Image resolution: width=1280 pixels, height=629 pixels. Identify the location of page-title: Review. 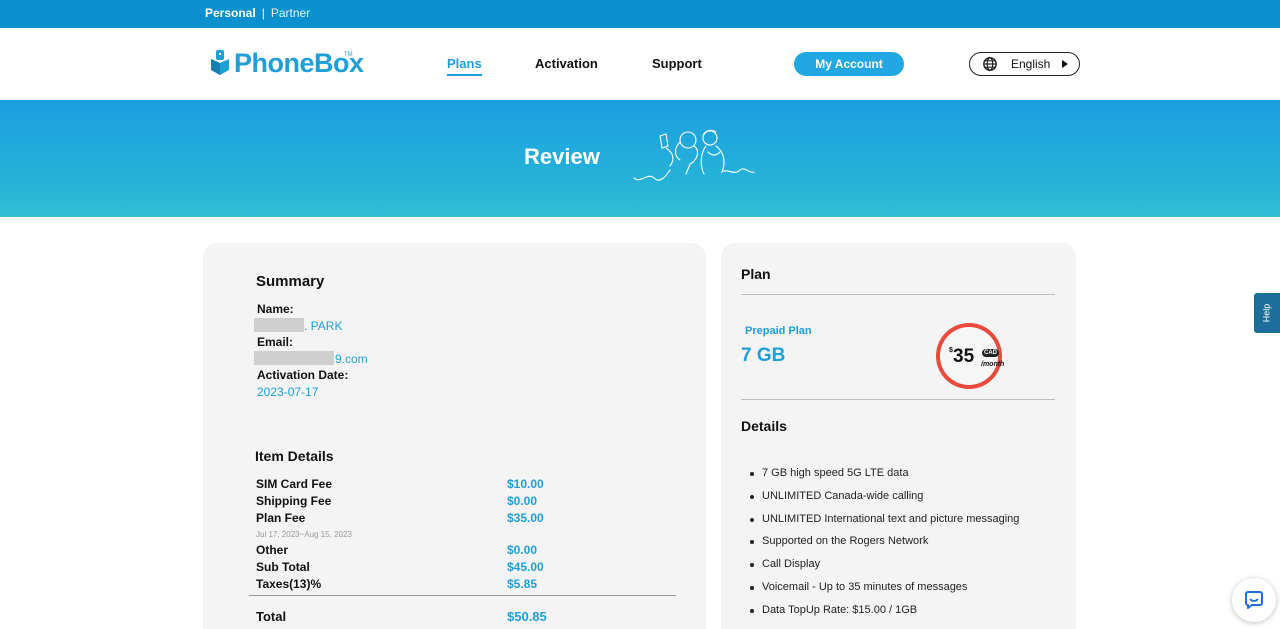
(562, 156).